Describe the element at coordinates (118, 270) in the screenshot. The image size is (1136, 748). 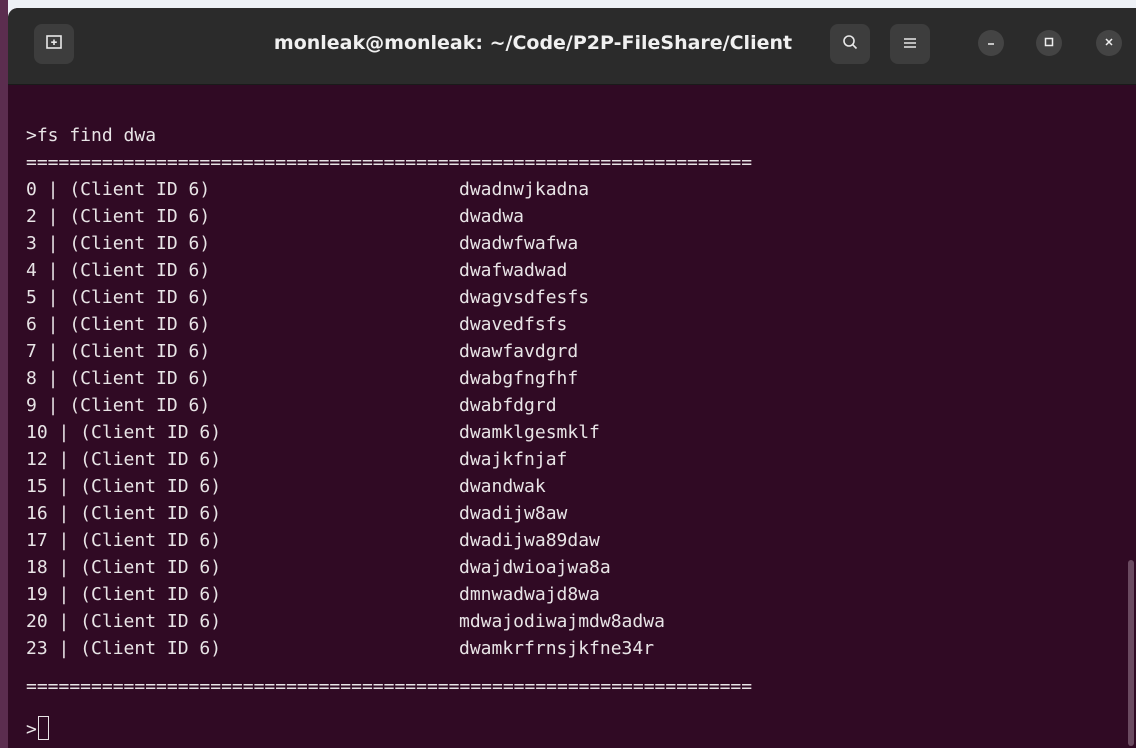
I see `result-id-client: 4 | (Client ID 6)` at that location.